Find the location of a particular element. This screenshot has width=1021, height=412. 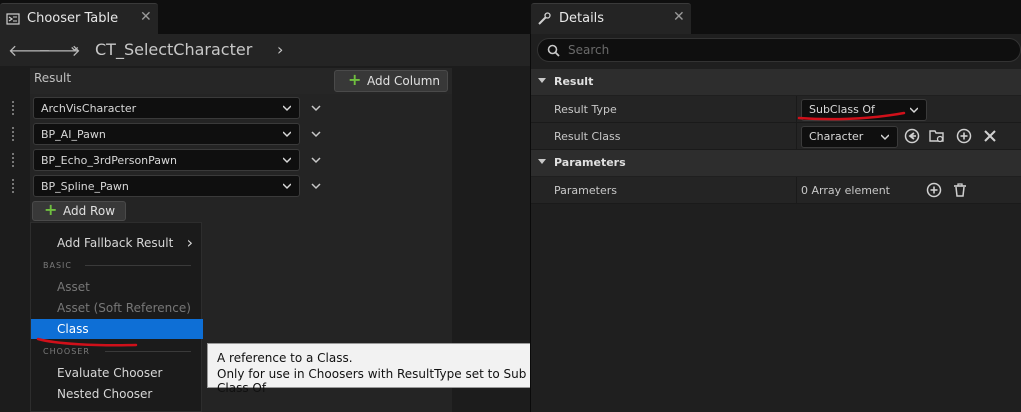

result-value: BP_Spline_Pawn is located at coordinates (85, 186).